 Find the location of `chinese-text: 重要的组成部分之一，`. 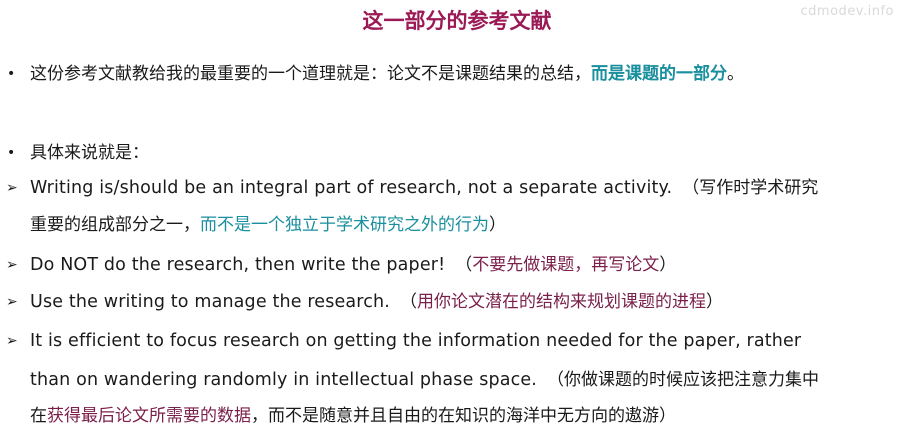

chinese-text: 重要的组成部分之一， is located at coordinates (115, 225).